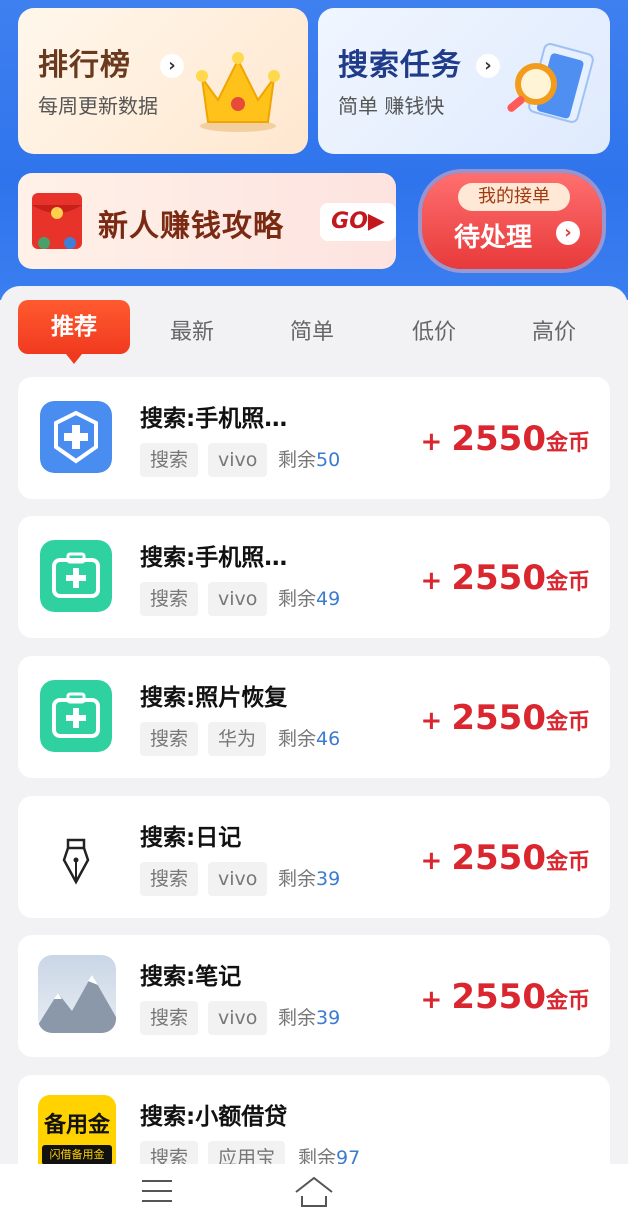 The image size is (628, 1219). Describe the element at coordinates (74, 332) in the screenshot. I see `tab-recommended: 推荐` at that location.